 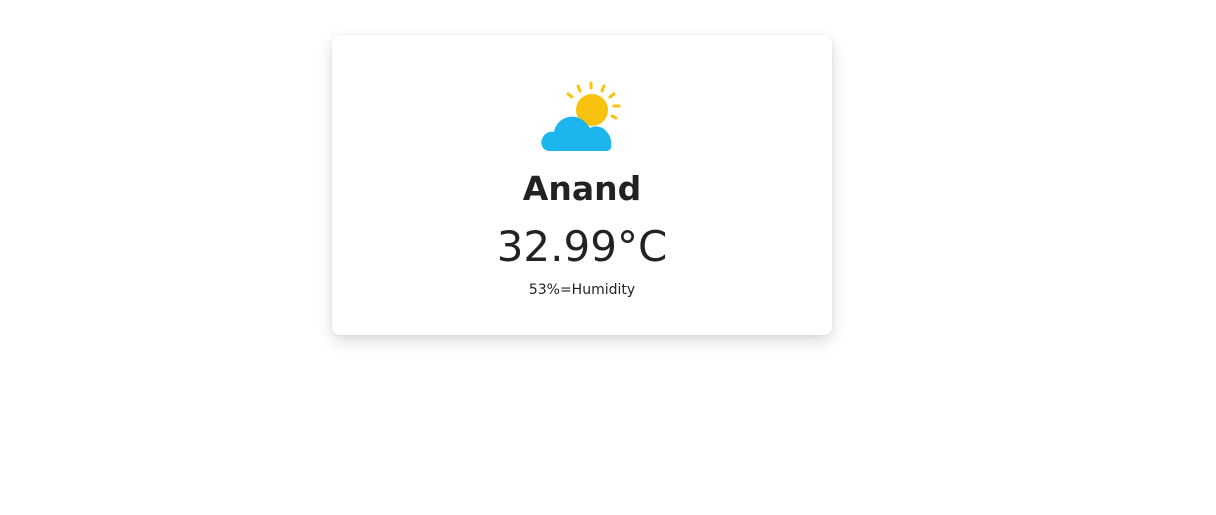 I want to click on city-name: Anand, so click(x=582, y=188).